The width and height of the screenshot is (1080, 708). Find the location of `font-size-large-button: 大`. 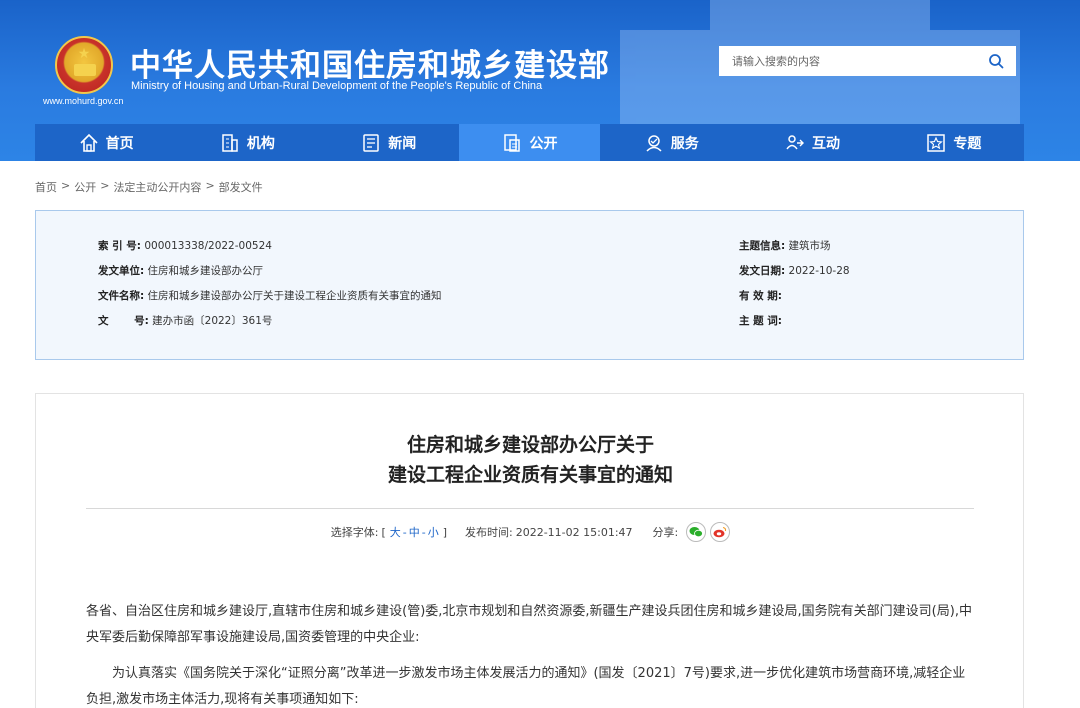

font-size-large-button: 大 is located at coordinates (395, 532).